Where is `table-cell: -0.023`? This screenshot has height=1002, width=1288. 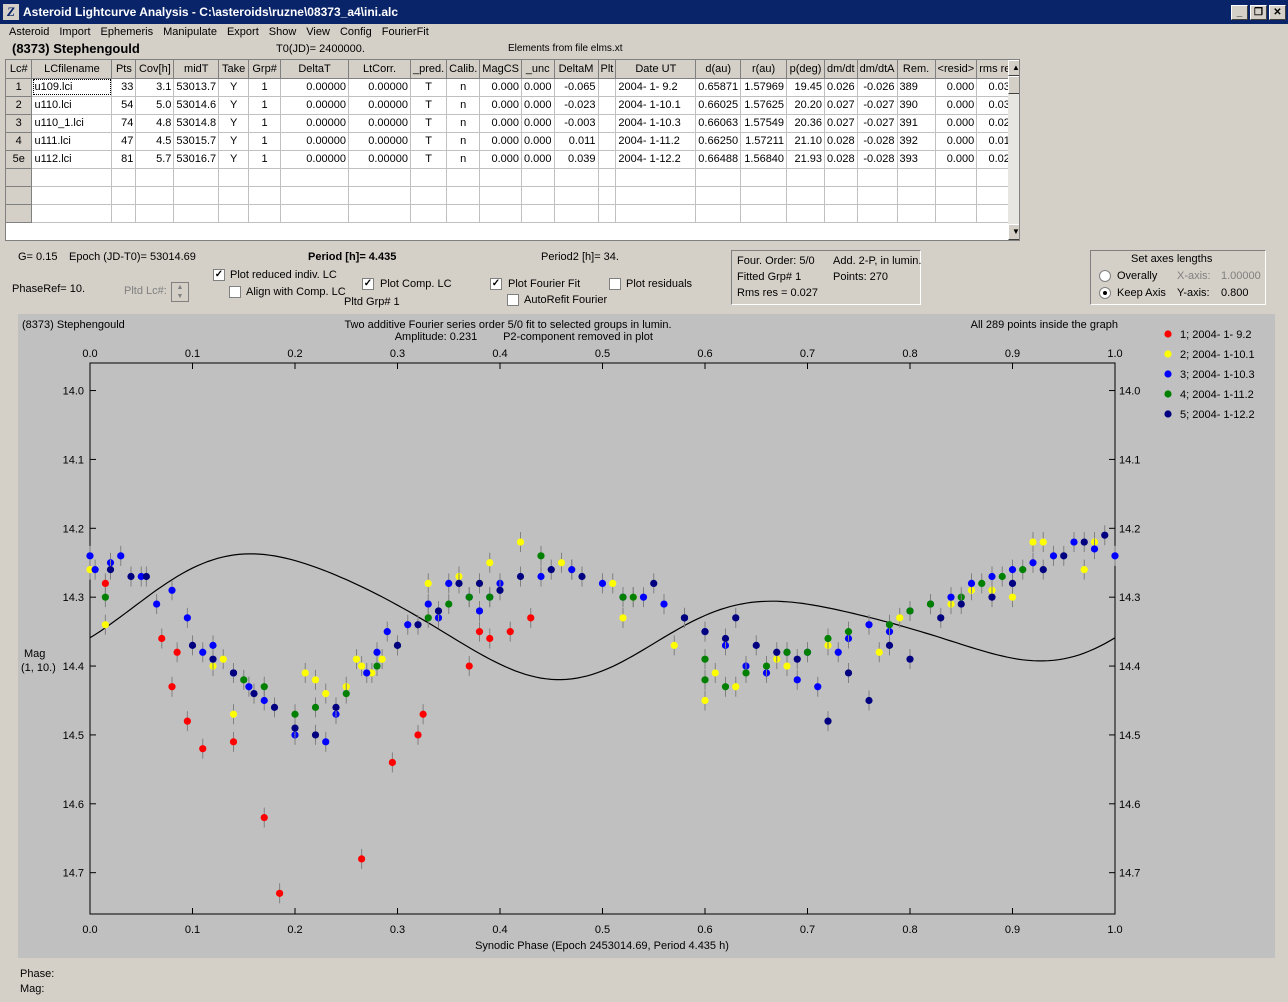 table-cell: -0.023 is located at coordinates (576, 105).